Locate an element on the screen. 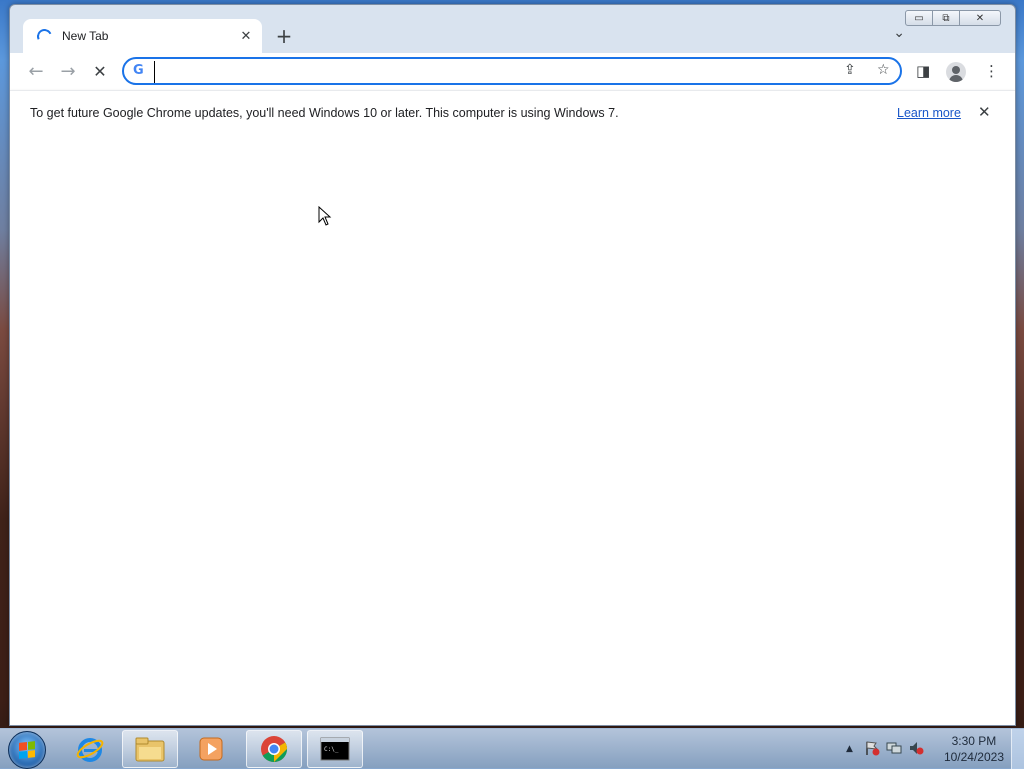  bookmark-star-icon: ☆ is located at coordinates (883, 70).